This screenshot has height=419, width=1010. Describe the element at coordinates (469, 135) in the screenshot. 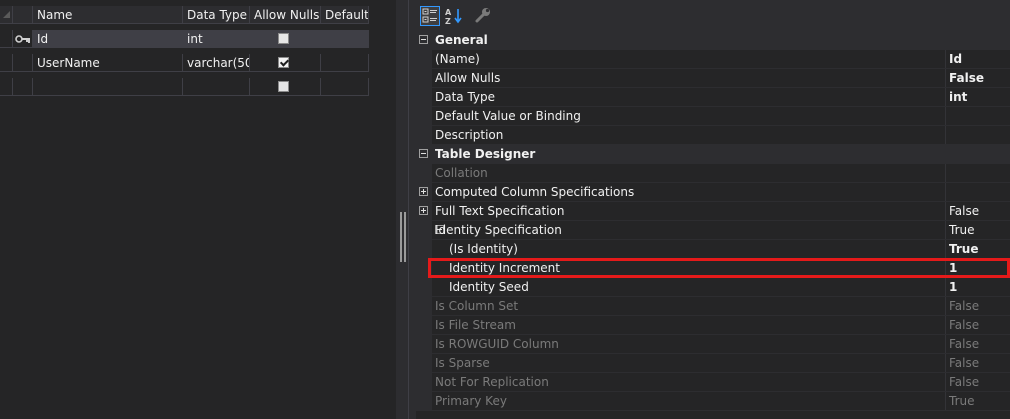

I see `property-name: Description` at that location.